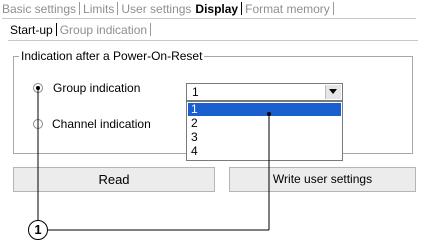 Image resolution: width=428 pixels, height=251 pixels. What do you see at coordinates (38, 230) in the screenshot?
I see `callout-number-marker: 1` at bounding box center [38, 230].